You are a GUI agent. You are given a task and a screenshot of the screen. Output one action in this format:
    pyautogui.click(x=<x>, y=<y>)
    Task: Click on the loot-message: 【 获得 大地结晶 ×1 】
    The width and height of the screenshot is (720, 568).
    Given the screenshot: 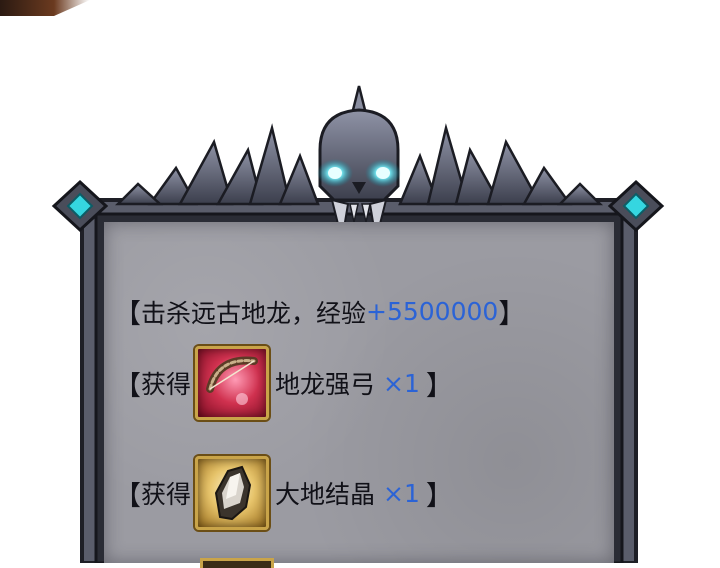 What is the action you would take?
    pyautogui.click(x=283, y=493)
    